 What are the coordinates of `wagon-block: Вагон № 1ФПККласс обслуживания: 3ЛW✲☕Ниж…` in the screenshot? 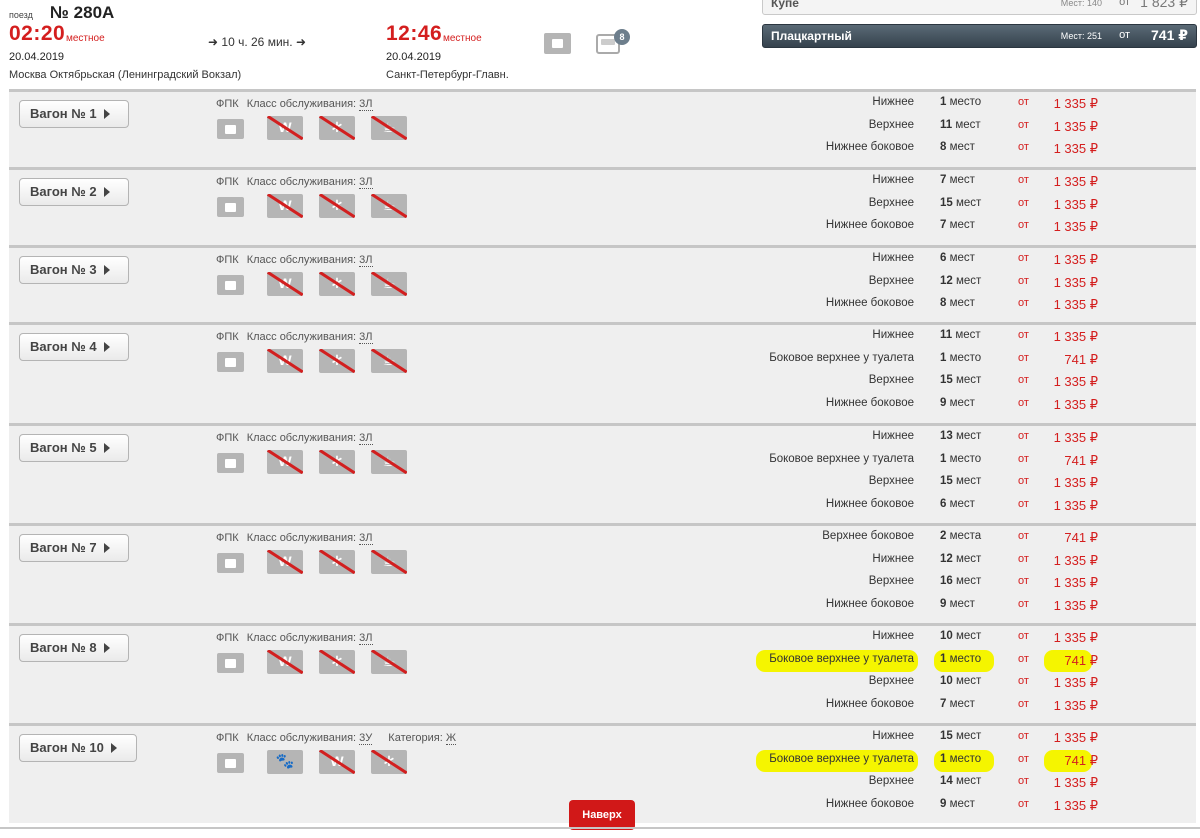 It's located at (602, 128).